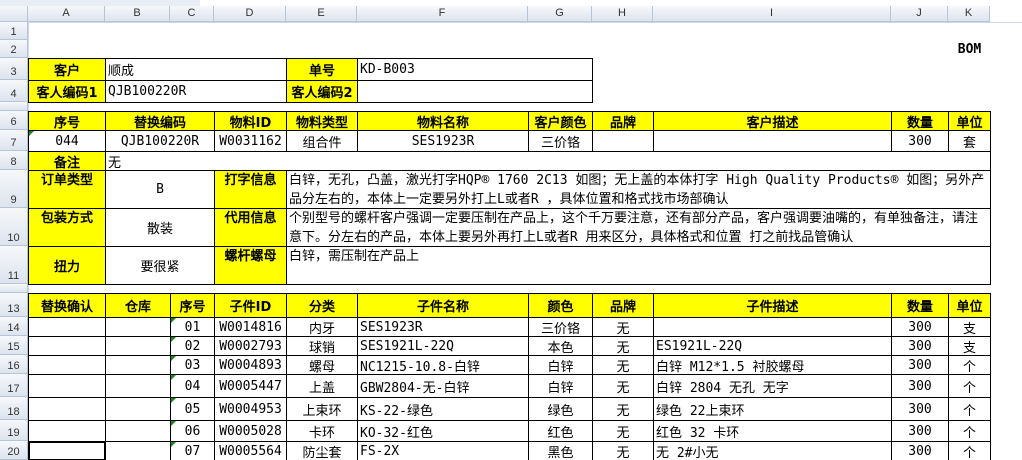 This screenshot has height=460, width=1022. Describe the element at coordinates (321, 14) in the screenshot. I see `column-header-e: E` at that location.